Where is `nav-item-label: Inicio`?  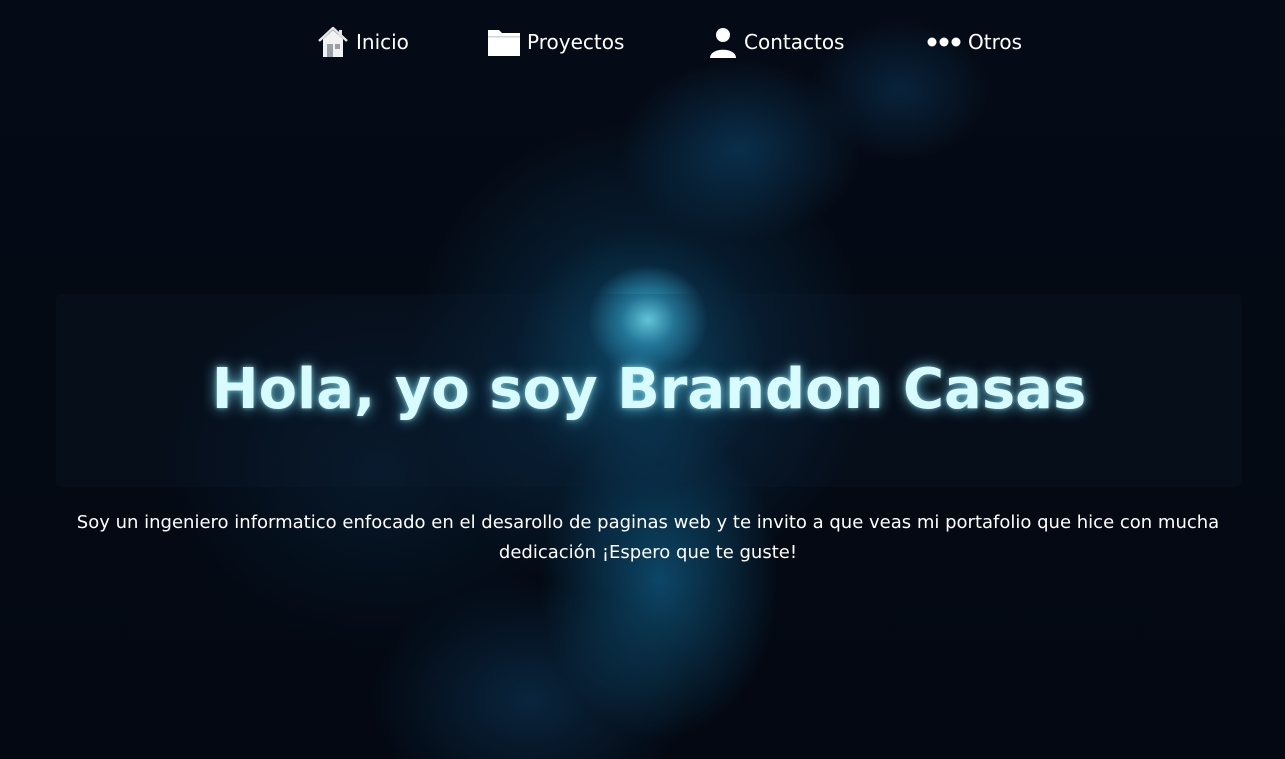
nav-item-label: Inicio is located at coordinates (382, 42).